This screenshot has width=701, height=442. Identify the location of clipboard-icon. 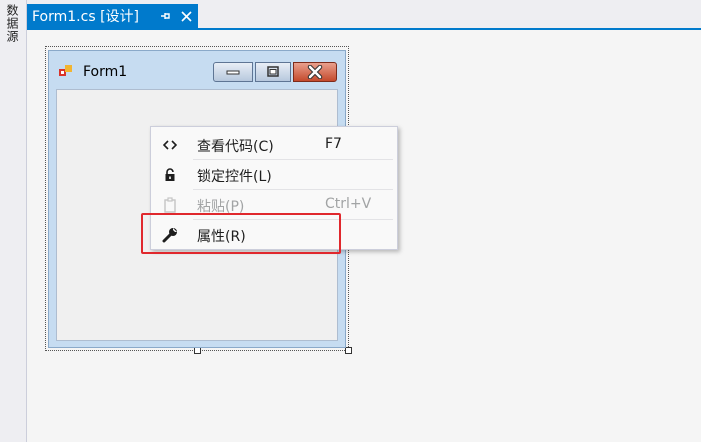
(170, 205).